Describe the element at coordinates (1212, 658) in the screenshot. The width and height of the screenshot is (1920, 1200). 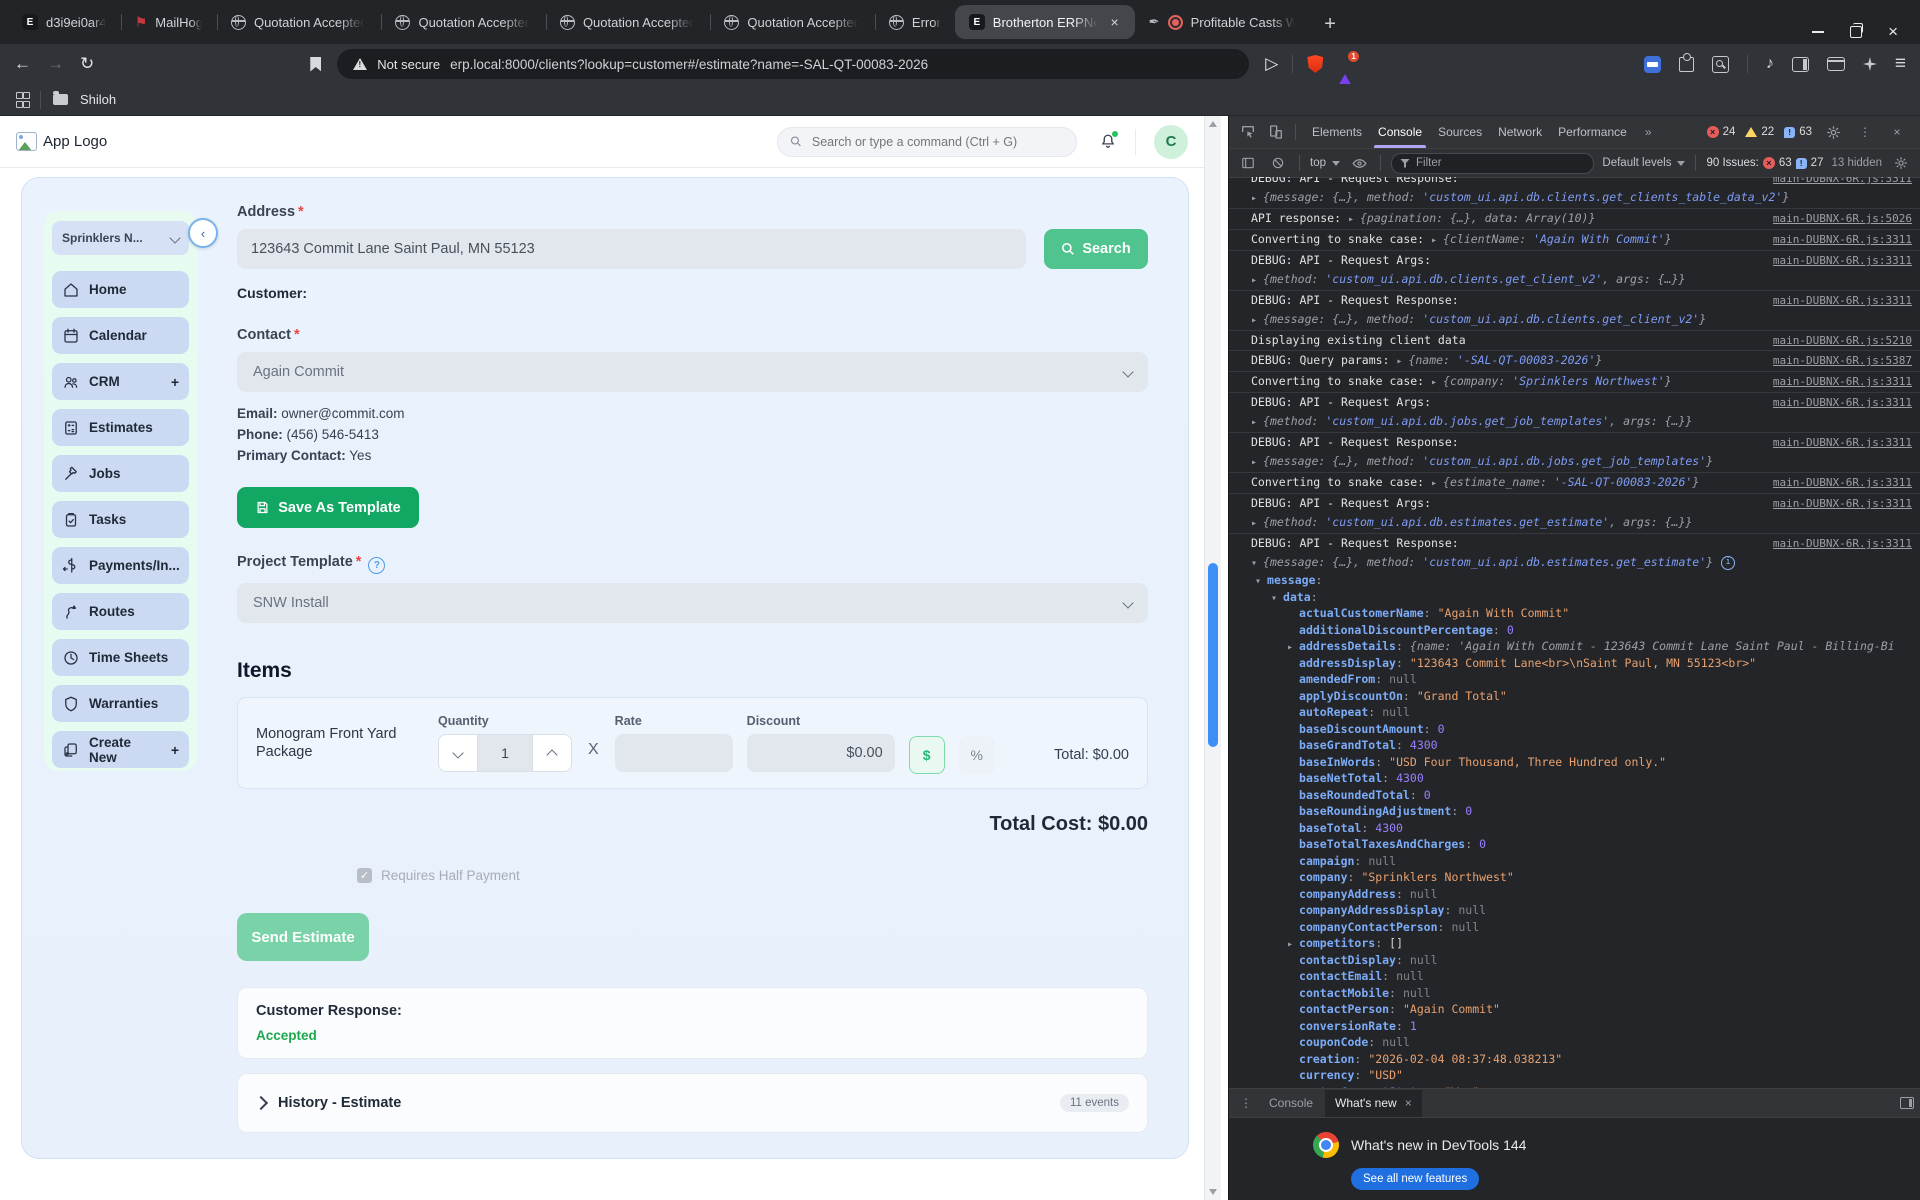
I see `page-scrollbar` at that location.